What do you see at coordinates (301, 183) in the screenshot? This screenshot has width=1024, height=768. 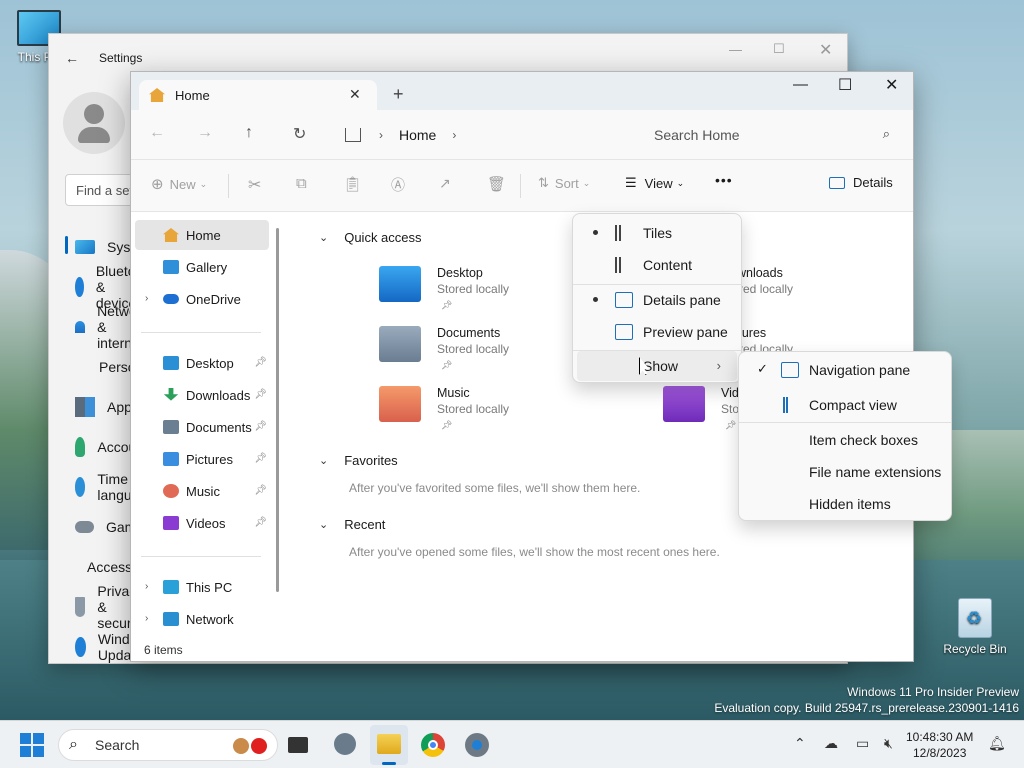 I see `copy-icon: ⧉` at bounding box center [301, 183].